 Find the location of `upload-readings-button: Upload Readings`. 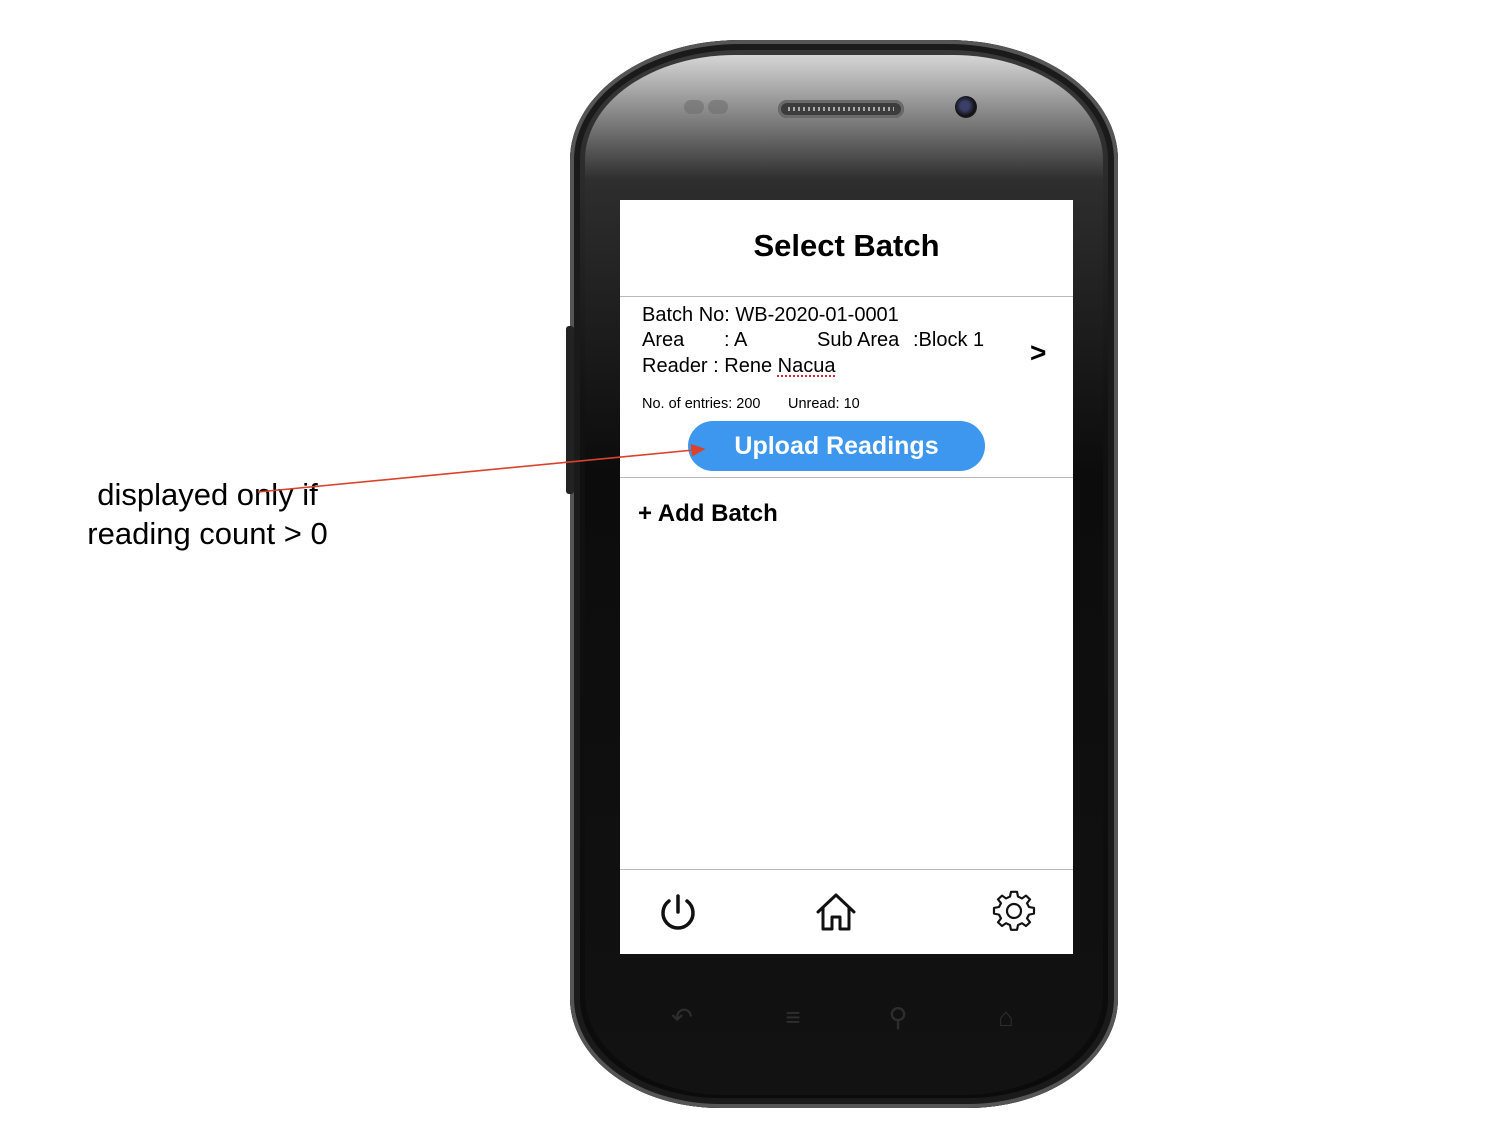

upload-readings-button: Upload Readings is located at coordinates (836, 446).